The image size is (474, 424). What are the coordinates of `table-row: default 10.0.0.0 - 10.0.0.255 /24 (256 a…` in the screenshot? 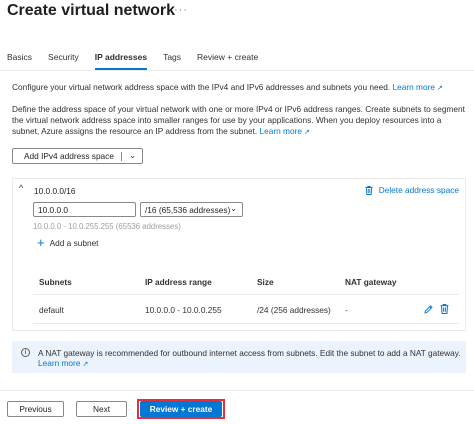 It's located at (246, 309).